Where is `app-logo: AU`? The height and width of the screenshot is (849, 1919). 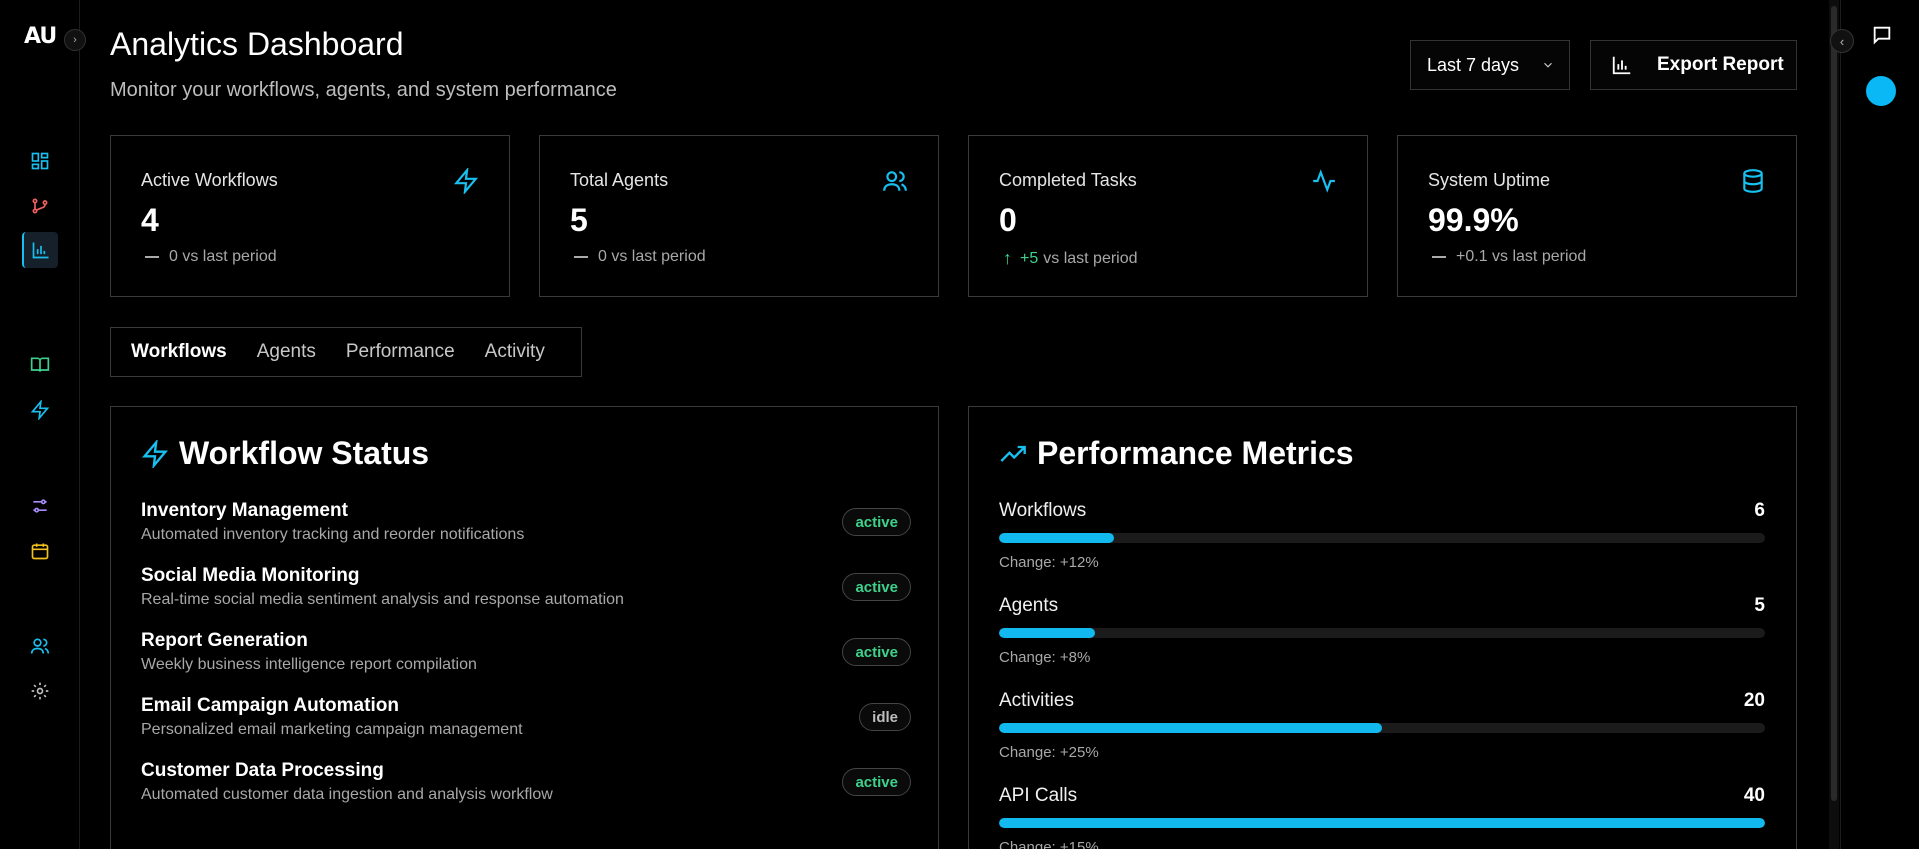
app-logo: AU is located at coordinates (40, 36).